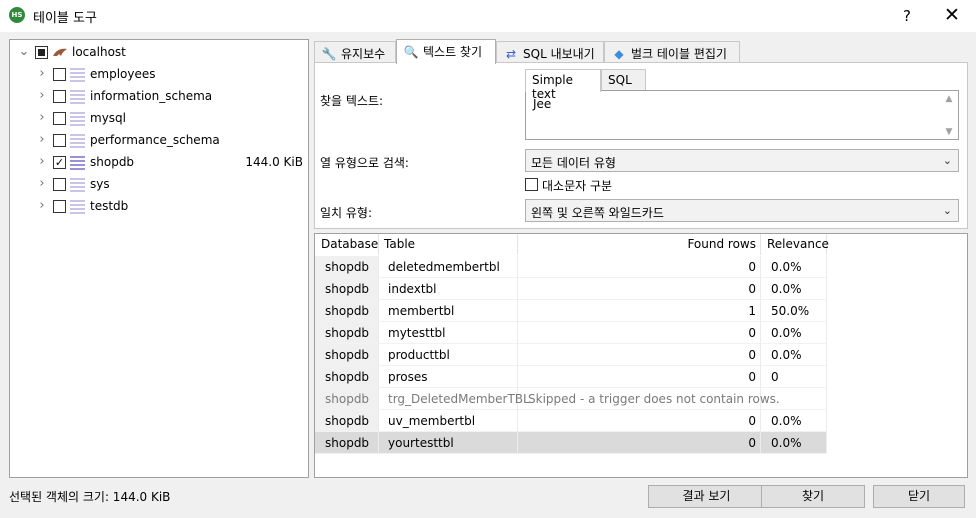 This screenshot has height=518, width=976. Describe the element at coordinates (577, 185) in the screenshot. I see `case-sensitive-label: 대소문자 구분` at that location.